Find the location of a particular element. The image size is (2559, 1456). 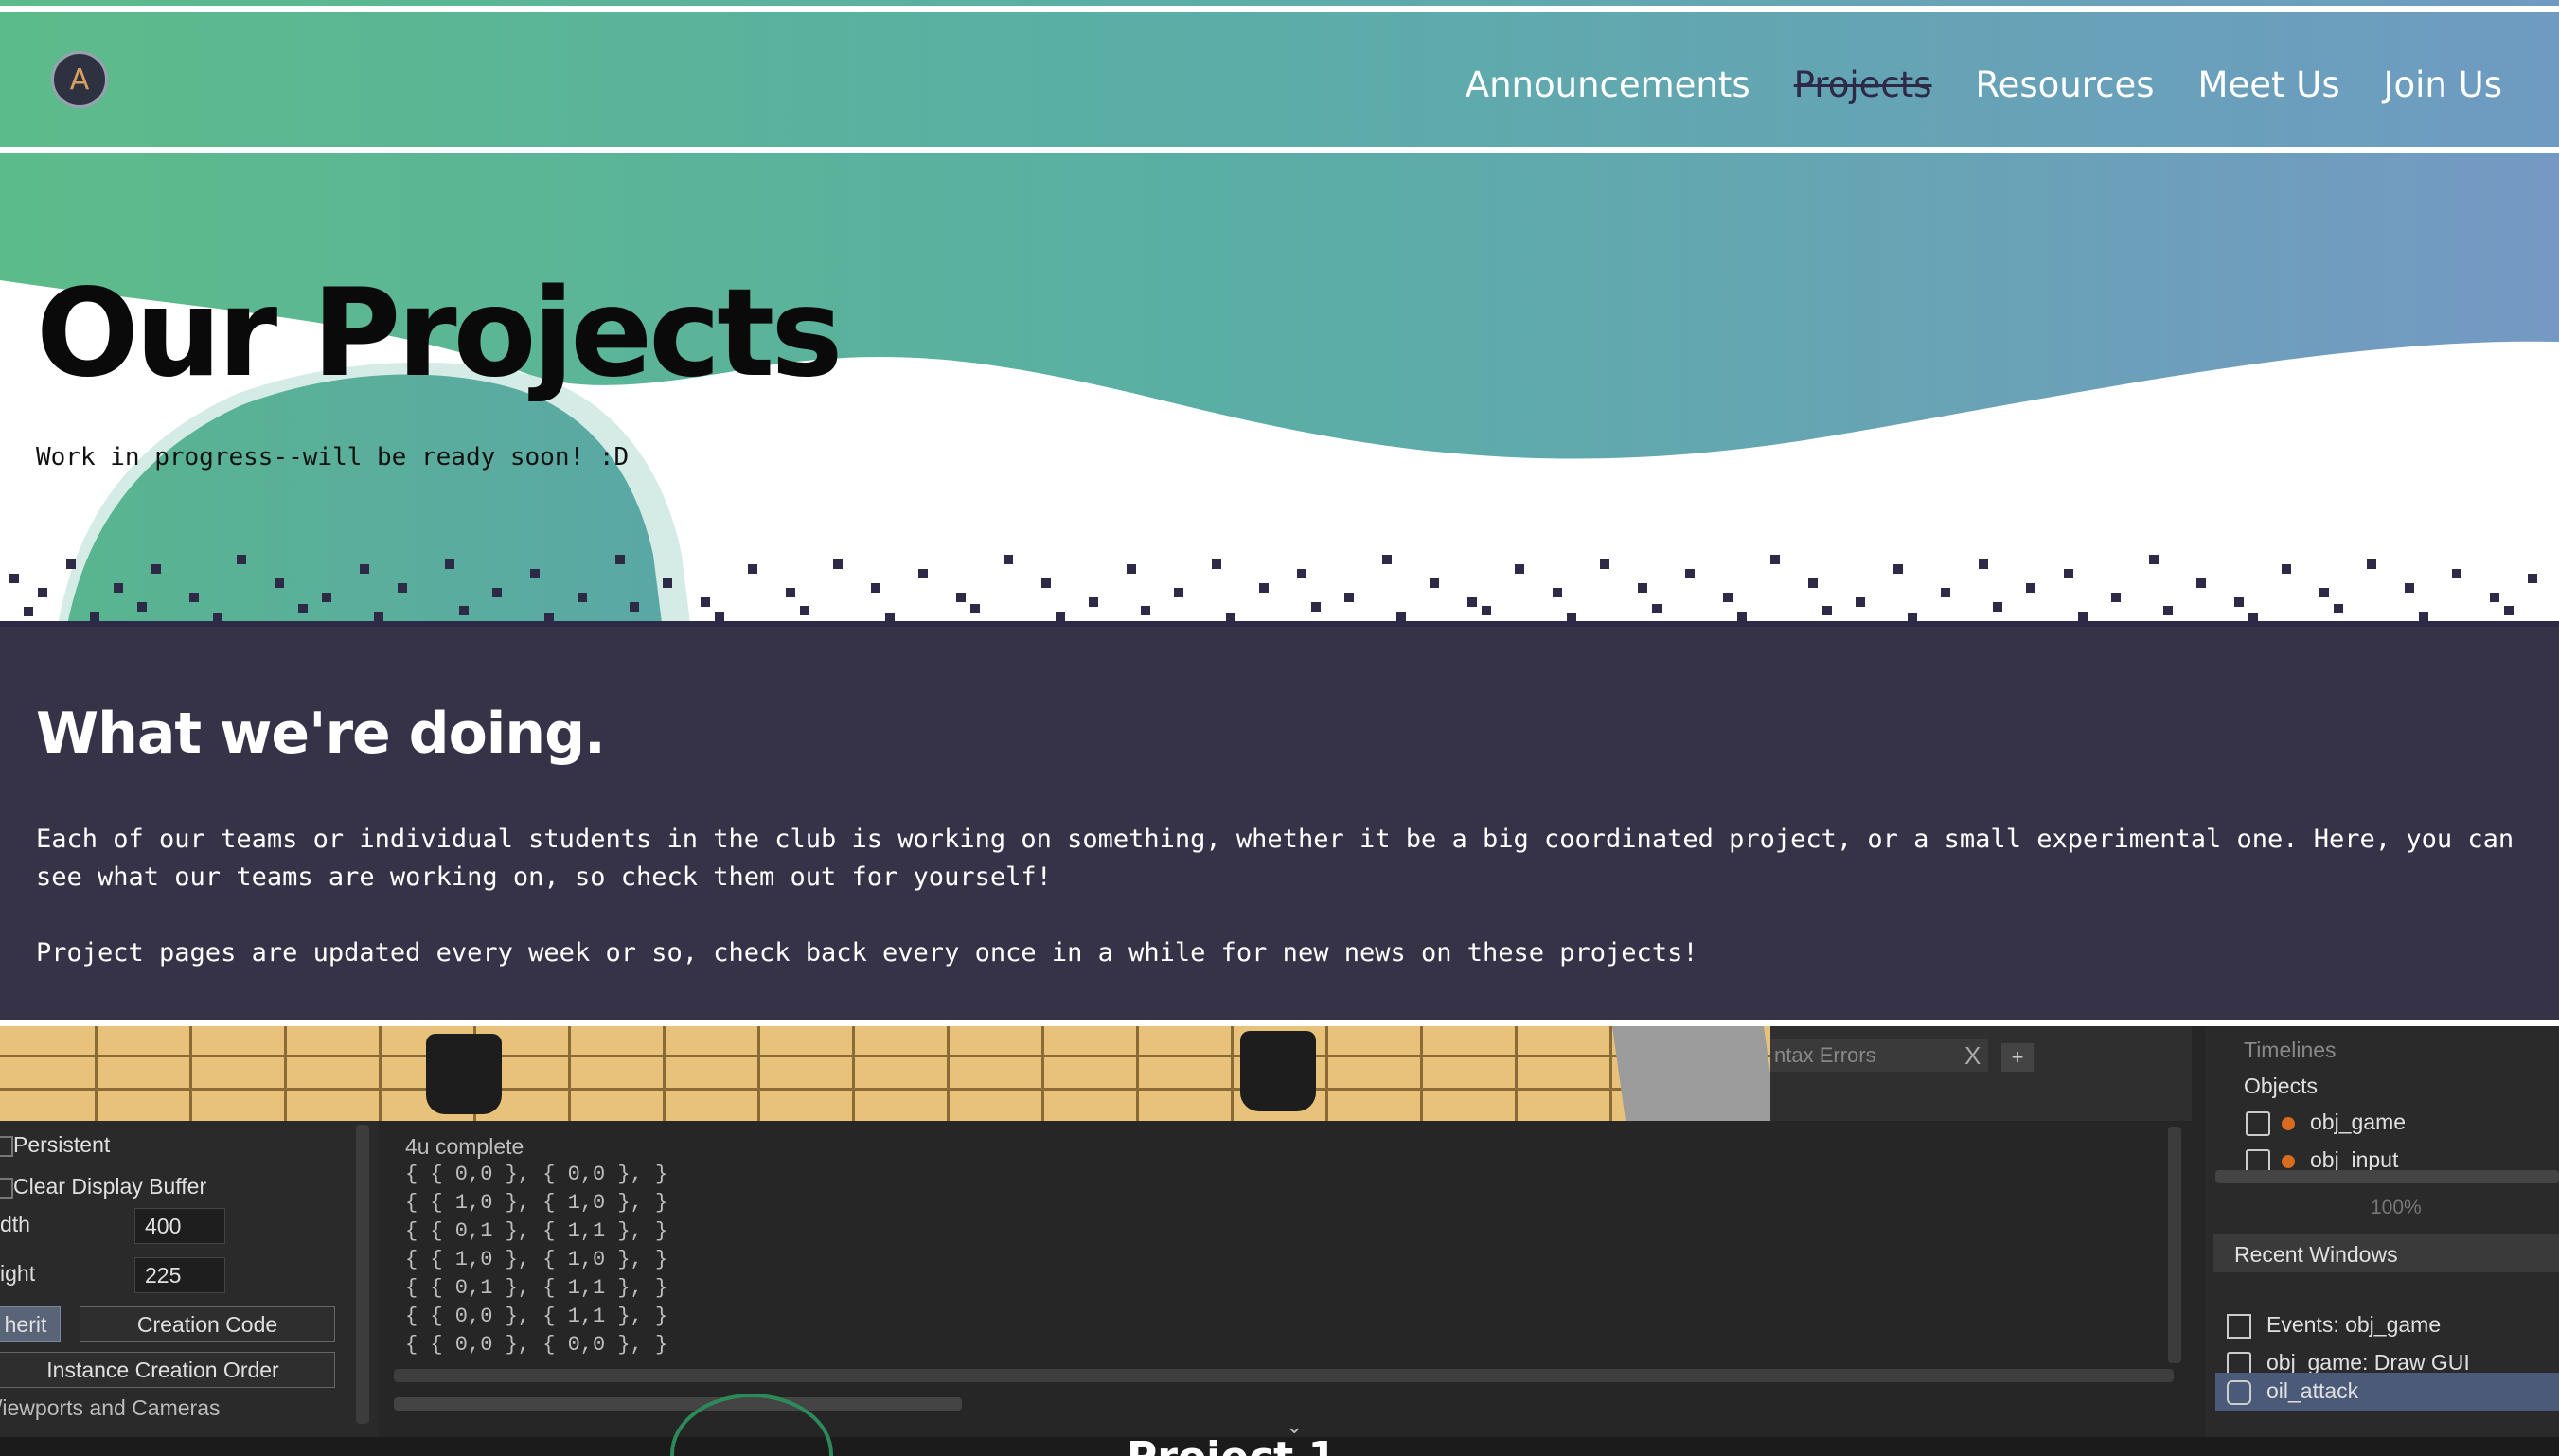

site-logo: A is located at coordinates (79, 79).